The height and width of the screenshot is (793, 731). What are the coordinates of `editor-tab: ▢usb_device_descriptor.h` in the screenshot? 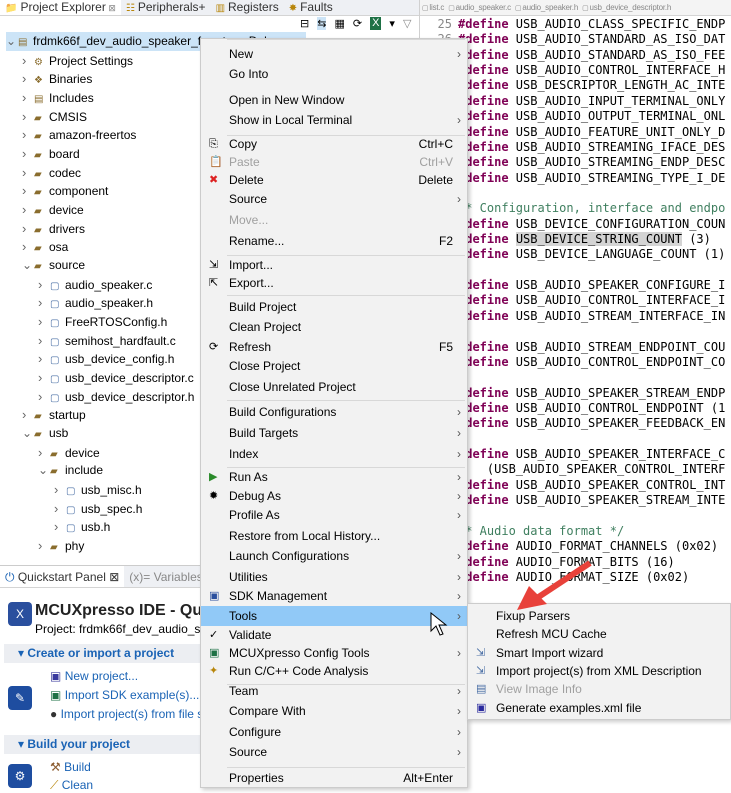 It's located at (626, 7).